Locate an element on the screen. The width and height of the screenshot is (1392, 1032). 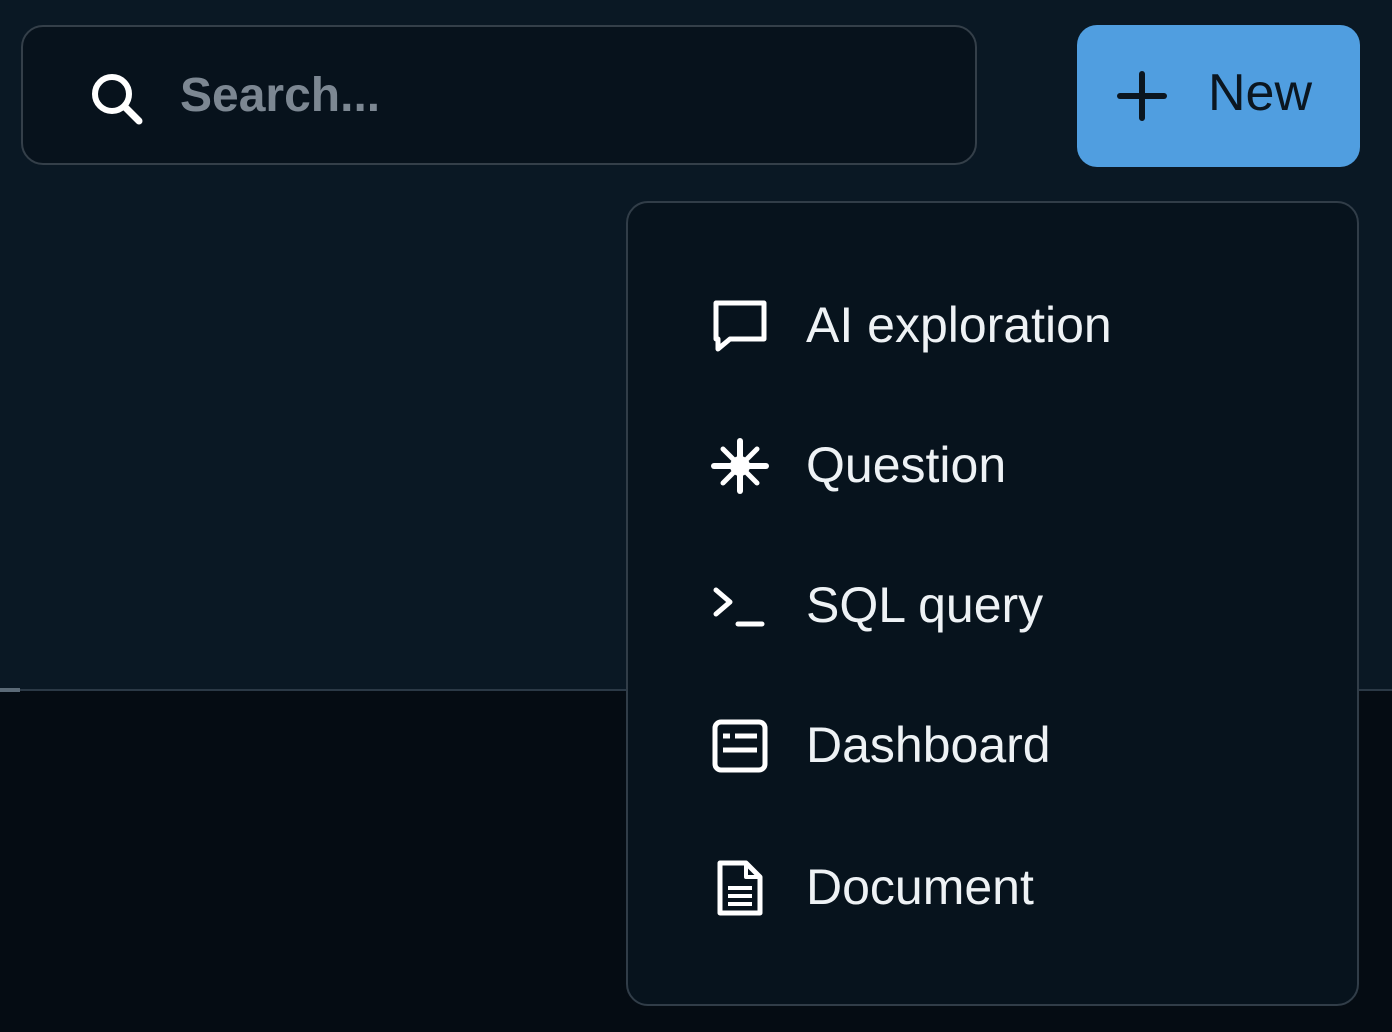
menu-item-question: Question is located at coordinates (994, 466).